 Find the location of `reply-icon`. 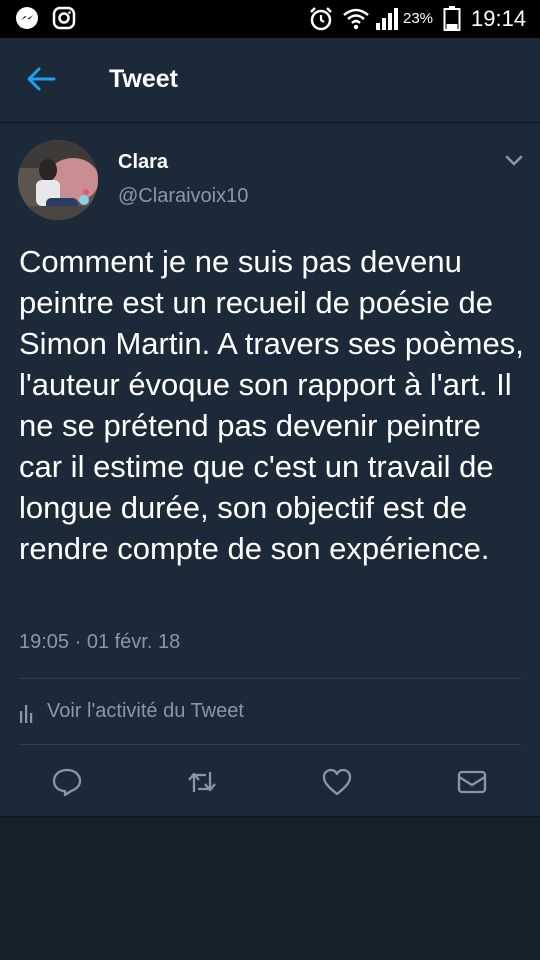

reply-icon is located at coordinates (67, 782).